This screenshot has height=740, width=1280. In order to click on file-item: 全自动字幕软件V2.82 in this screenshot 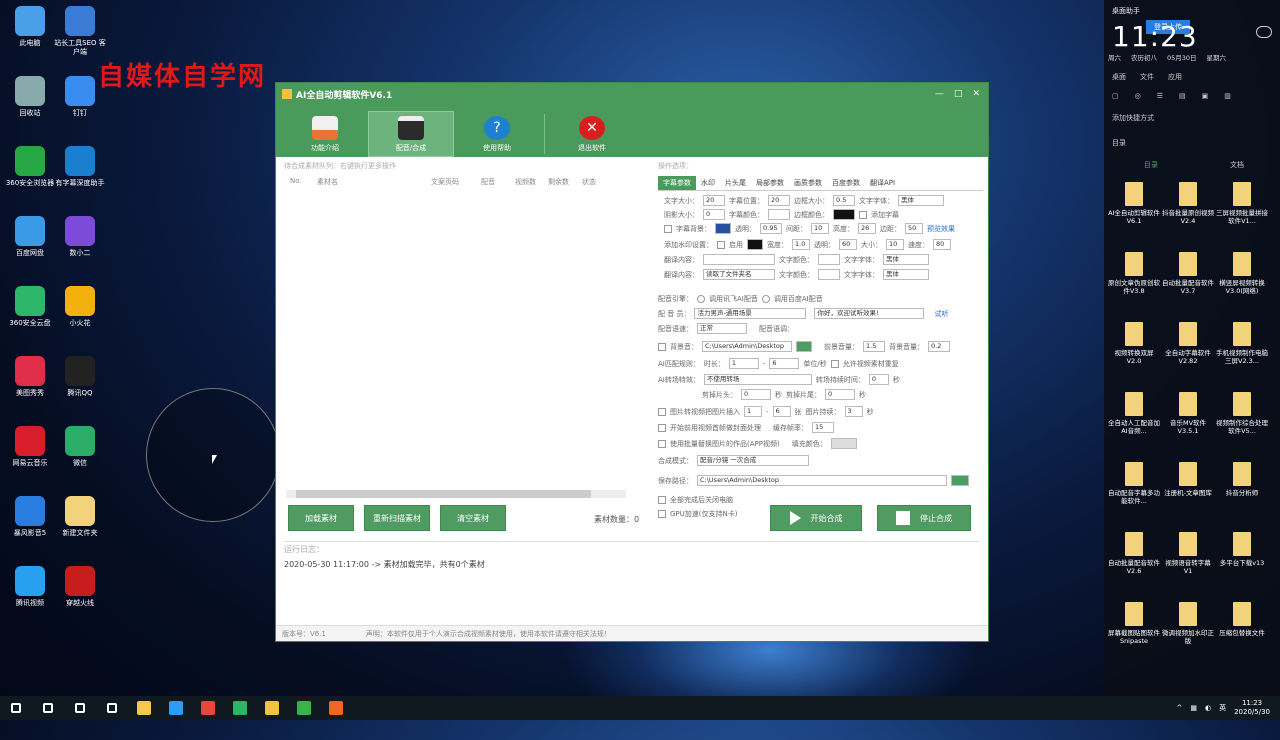, I will do `click(1188, 343)`.